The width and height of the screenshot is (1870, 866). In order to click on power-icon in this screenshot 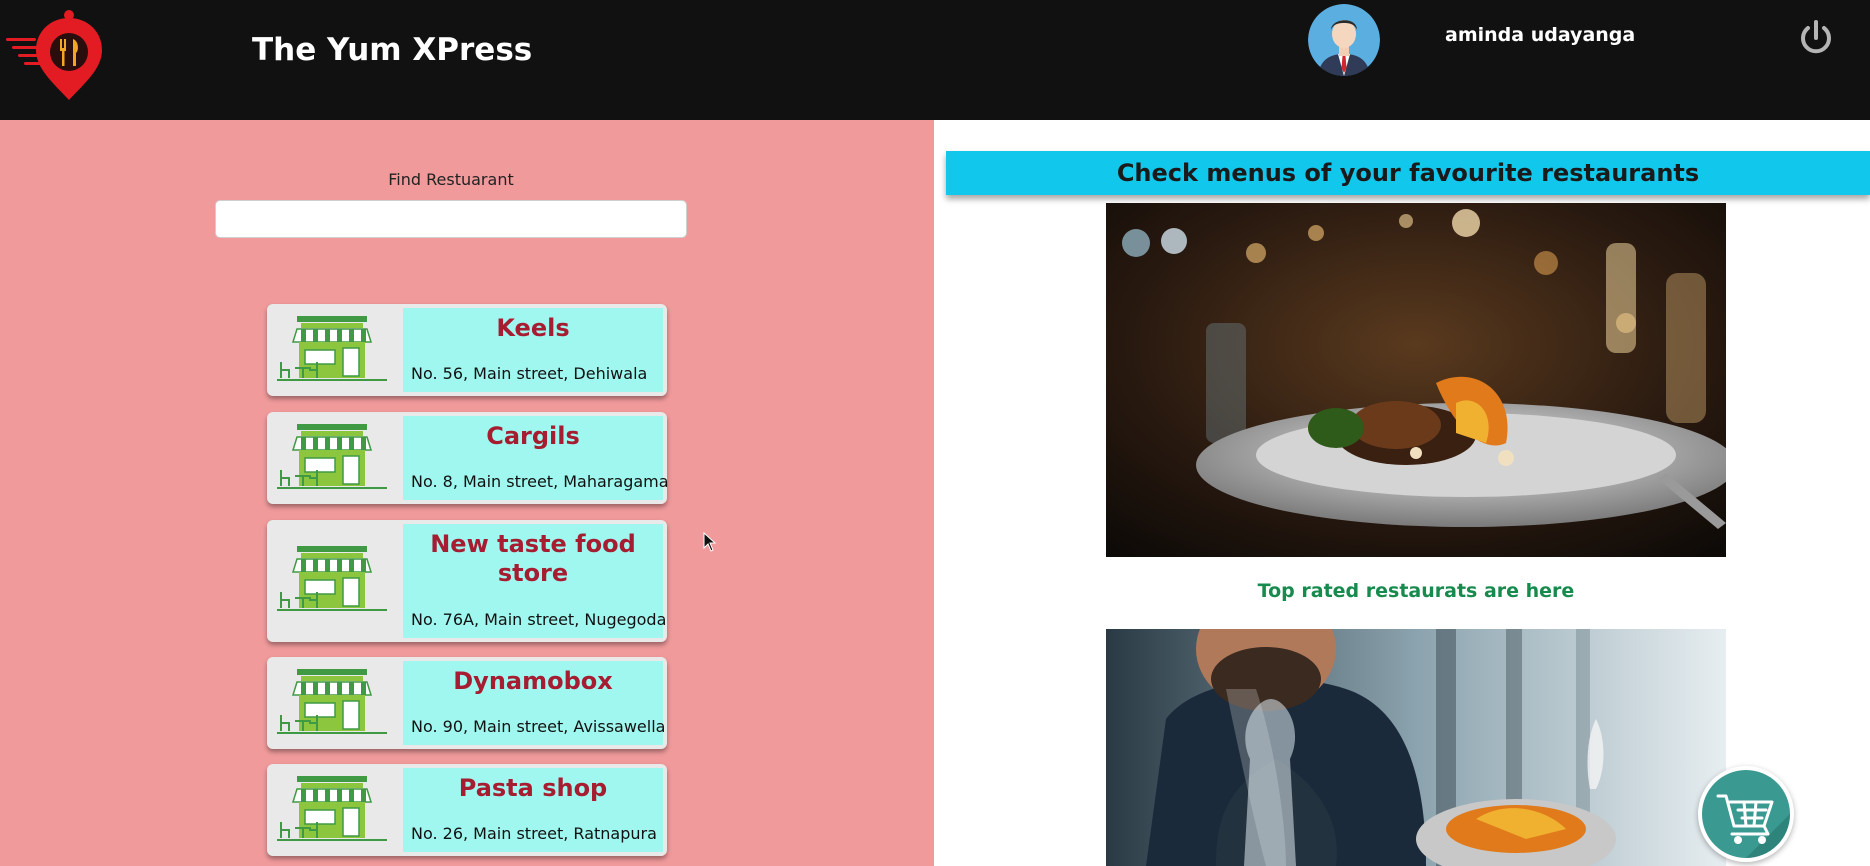, I will do `click(1816, 38)`.